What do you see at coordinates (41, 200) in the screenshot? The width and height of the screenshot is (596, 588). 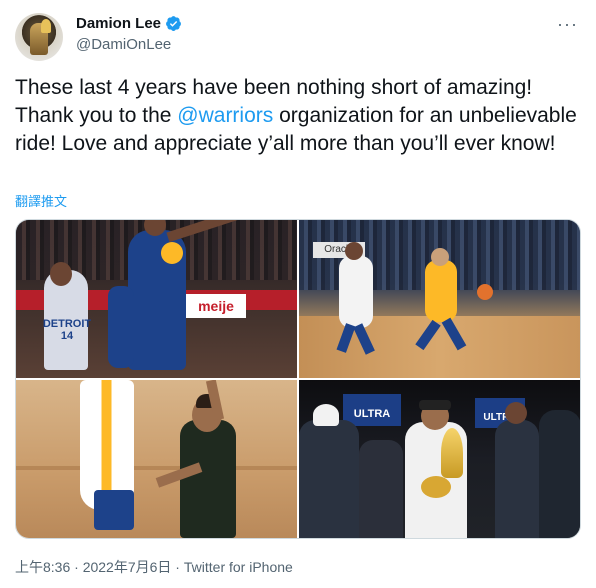 I see `translate-tweet-link: 翻譯推文` at bounding box center [41, 200].